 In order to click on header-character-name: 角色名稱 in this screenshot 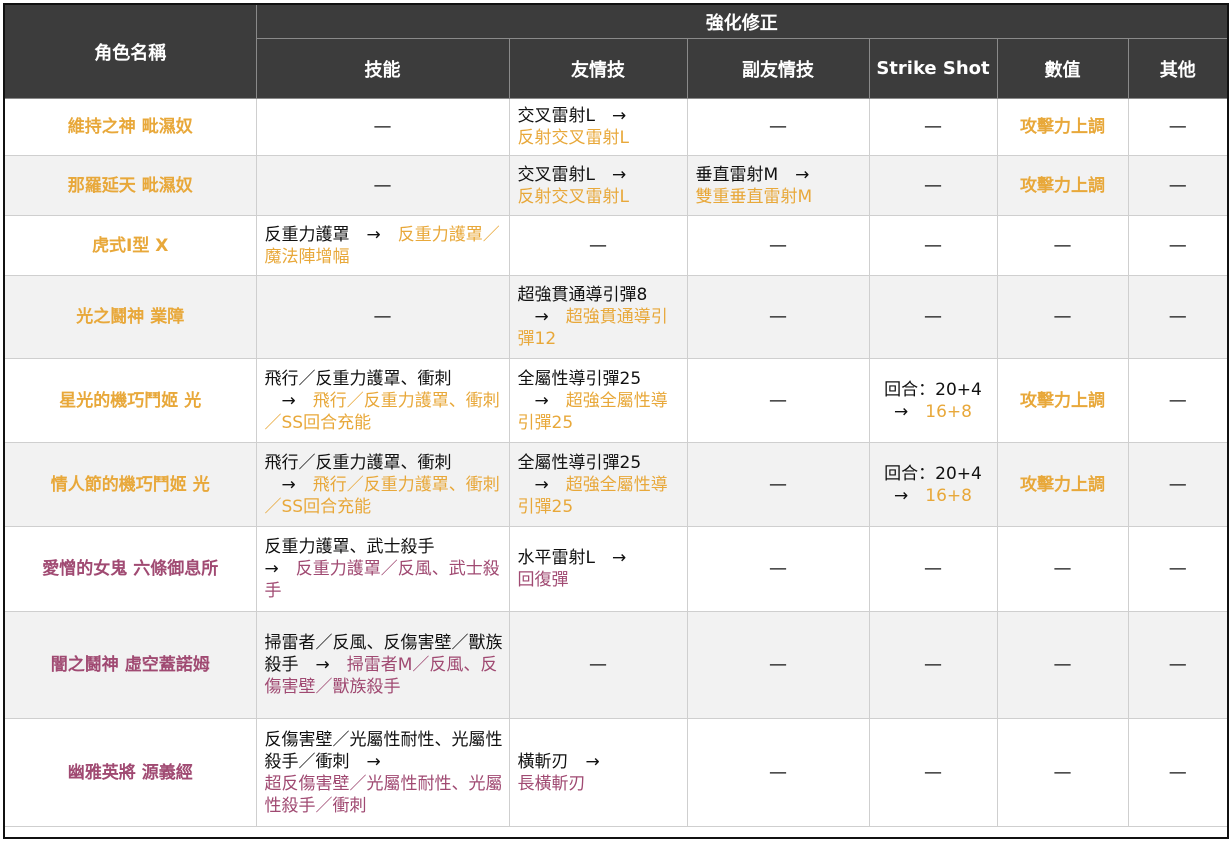, I will do `click(131, 52)`.